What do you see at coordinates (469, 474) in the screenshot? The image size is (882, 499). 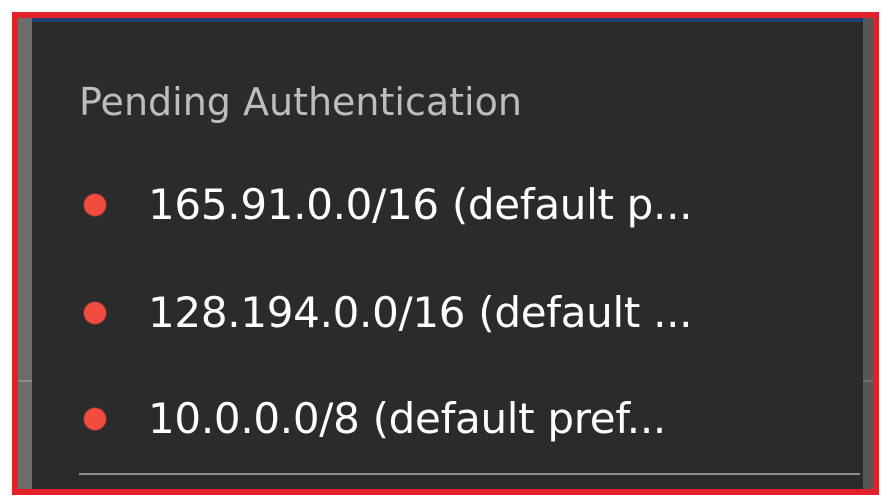 I see `menu-divider` at bounding box center [469, 474].